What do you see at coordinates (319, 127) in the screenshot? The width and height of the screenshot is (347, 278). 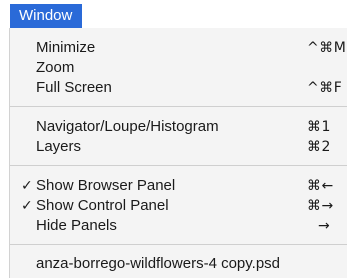 I see `menu-item-shortcut: ⌘1` at bounding box center [319, 127].